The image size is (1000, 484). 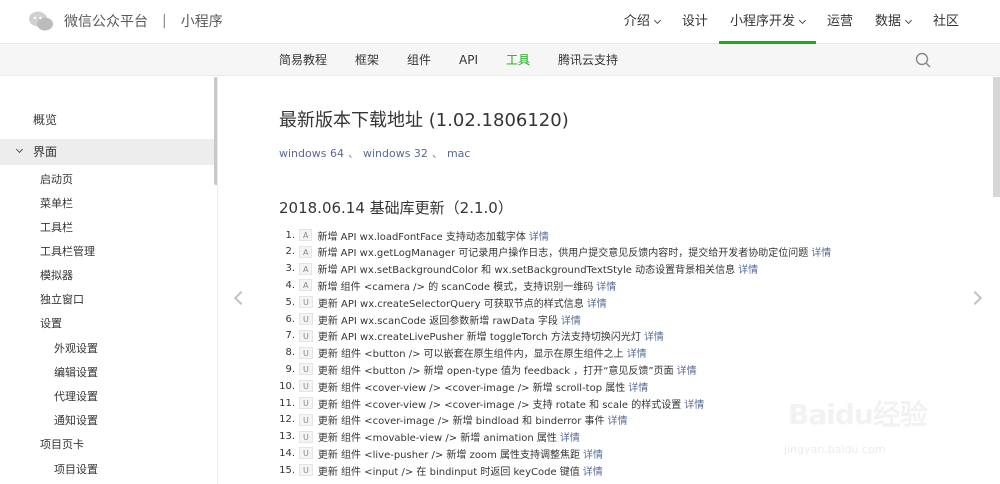 What do you see at coordinates (107, 396) in the screenshot?
I see `sidebar-item-11: 代理设置` at bounding box center [107, 396].